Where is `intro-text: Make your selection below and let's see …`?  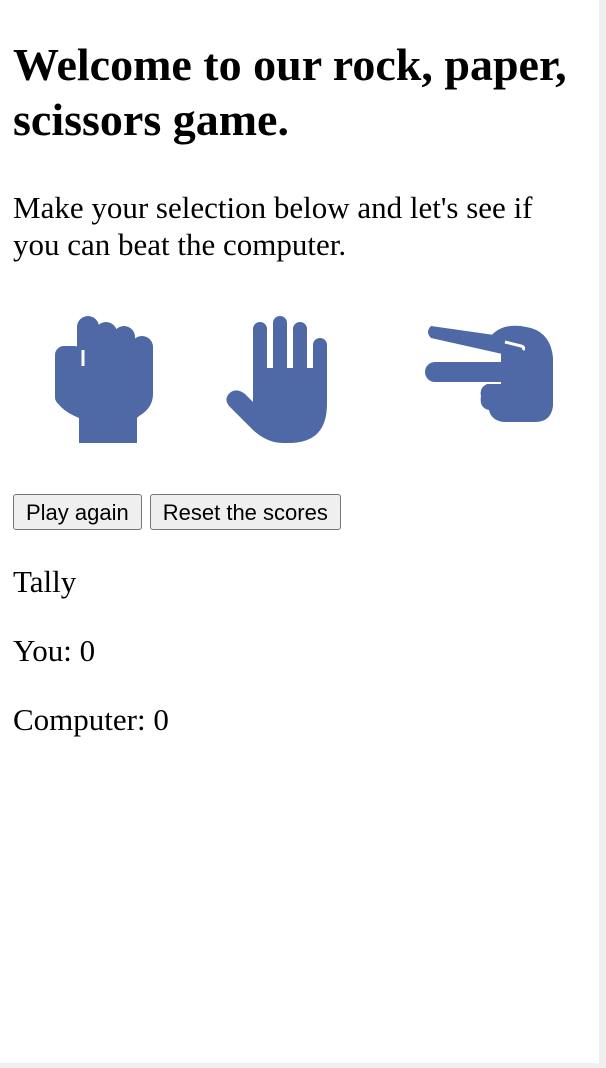 intro-text: Make your selection below and let's see … is located at coordinates (273, 226).